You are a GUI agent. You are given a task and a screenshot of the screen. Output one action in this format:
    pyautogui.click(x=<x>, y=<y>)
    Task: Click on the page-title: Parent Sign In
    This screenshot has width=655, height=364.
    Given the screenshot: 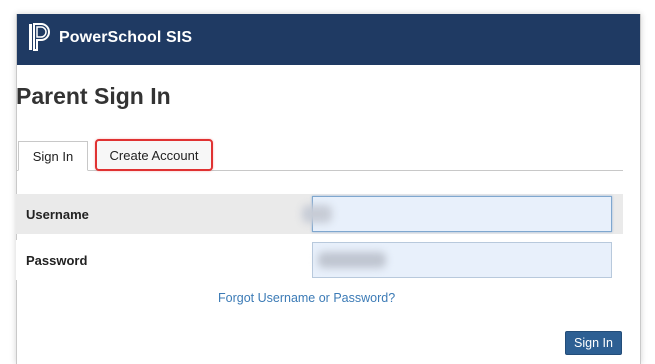 What is the action you would take?
    pyautogui.click(x=93, y=96)
    